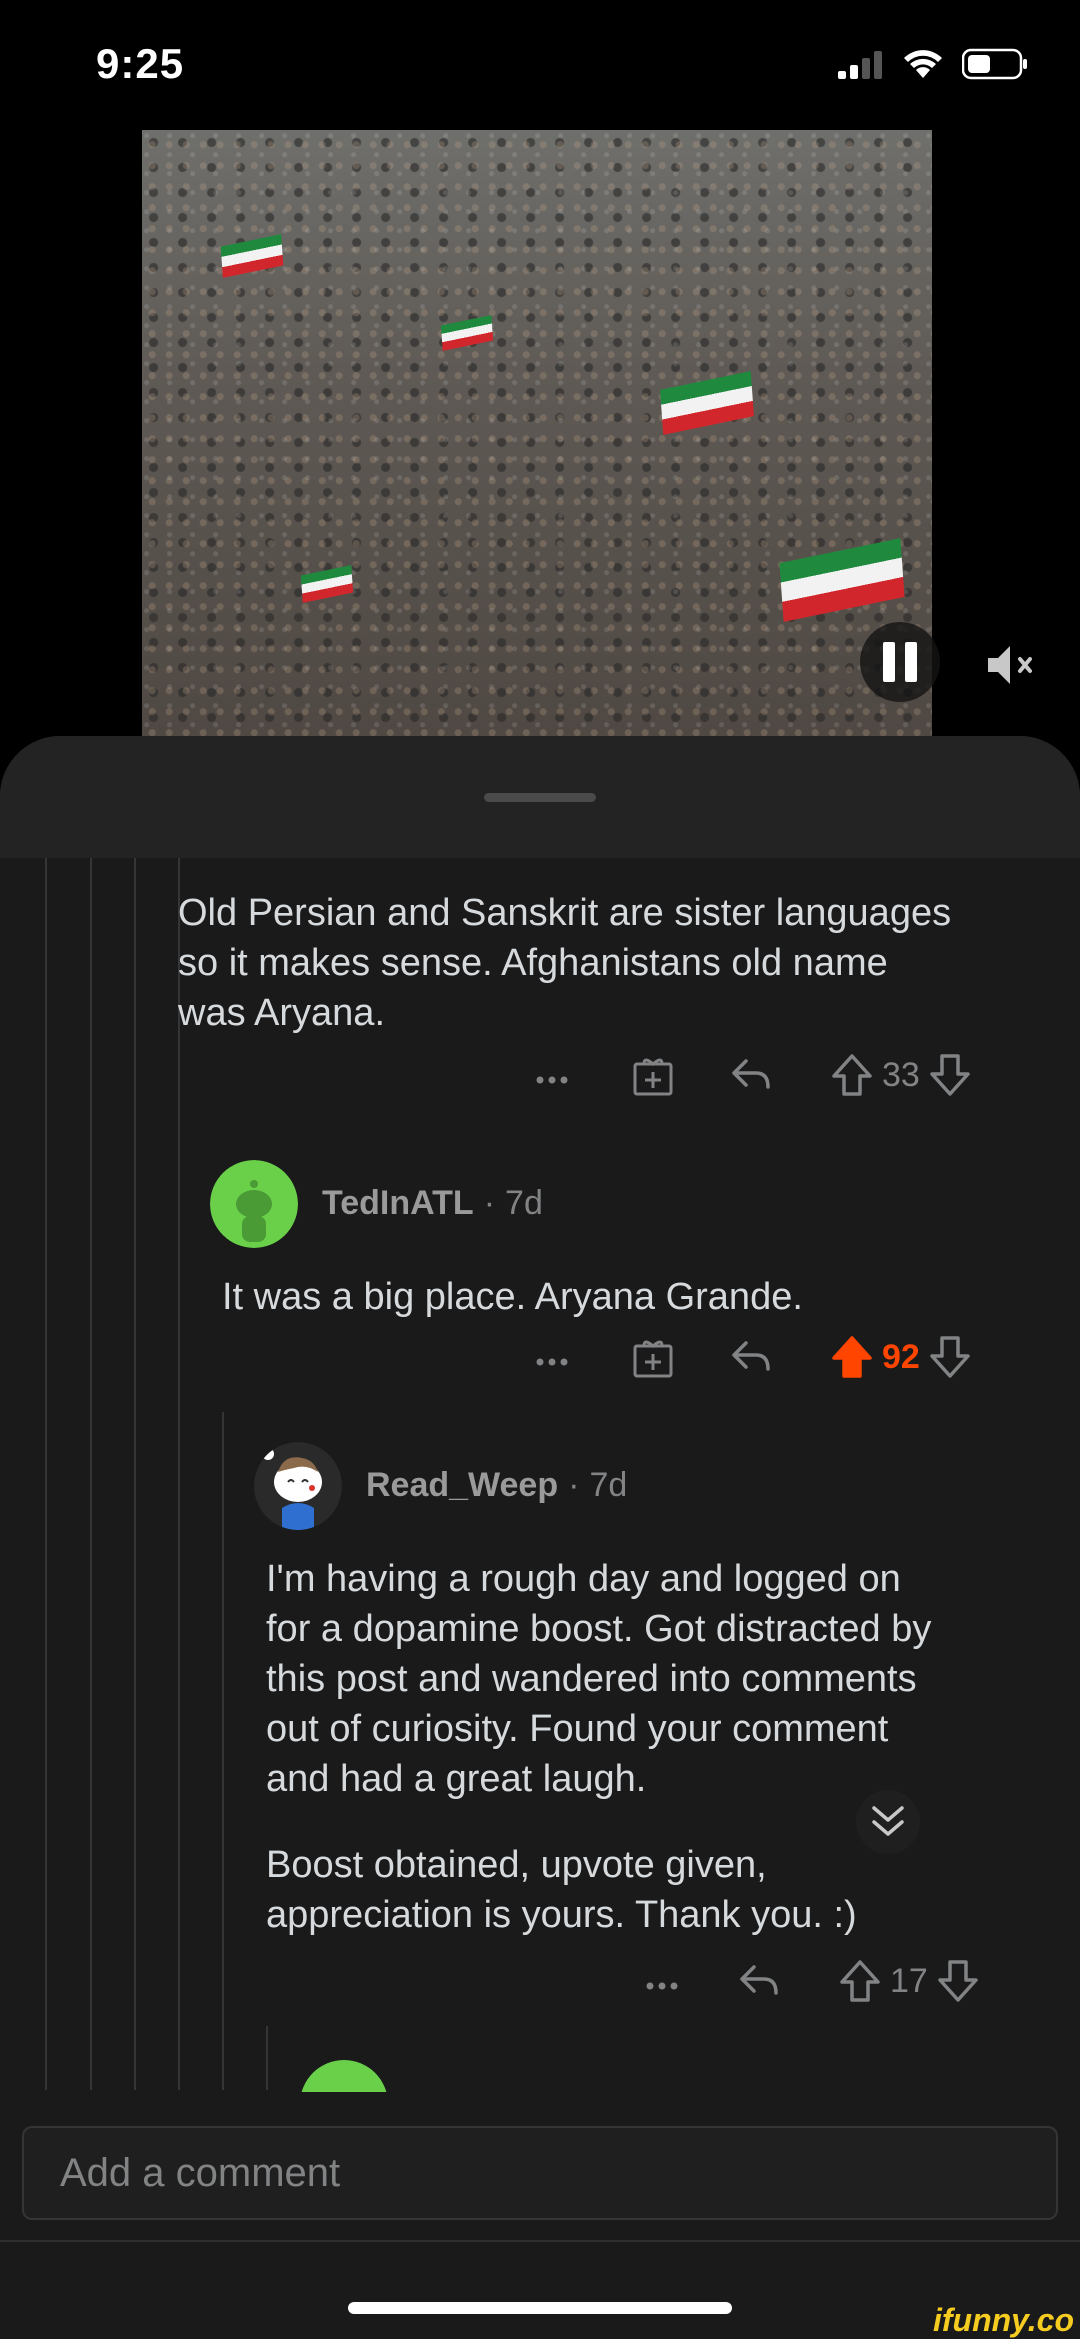  I want to click on vote-count: 92, so click(901, 1356).